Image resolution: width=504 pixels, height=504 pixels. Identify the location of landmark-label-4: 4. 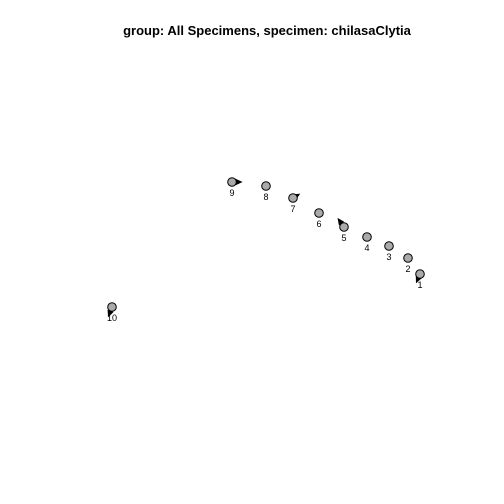
(366, 248).